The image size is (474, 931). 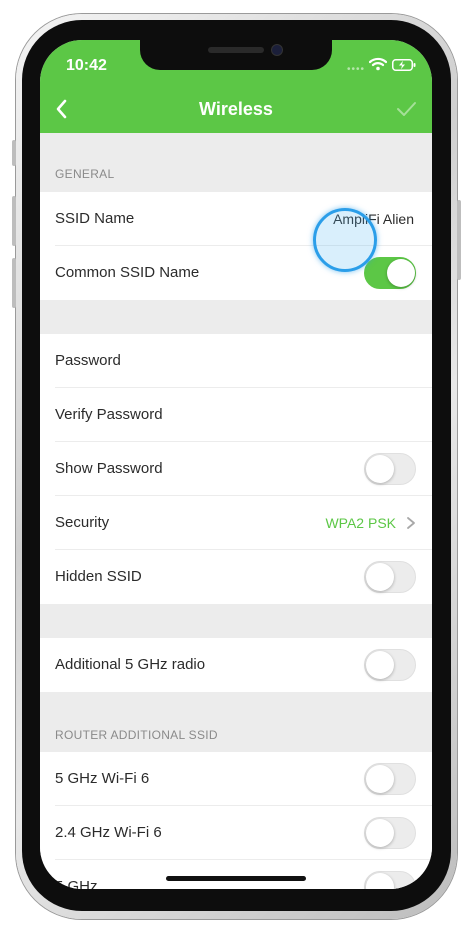 What do you see at coordinates (109, 468) in the screenshot?
I see `row-label: Show Password` at bounding box center [109, 468].